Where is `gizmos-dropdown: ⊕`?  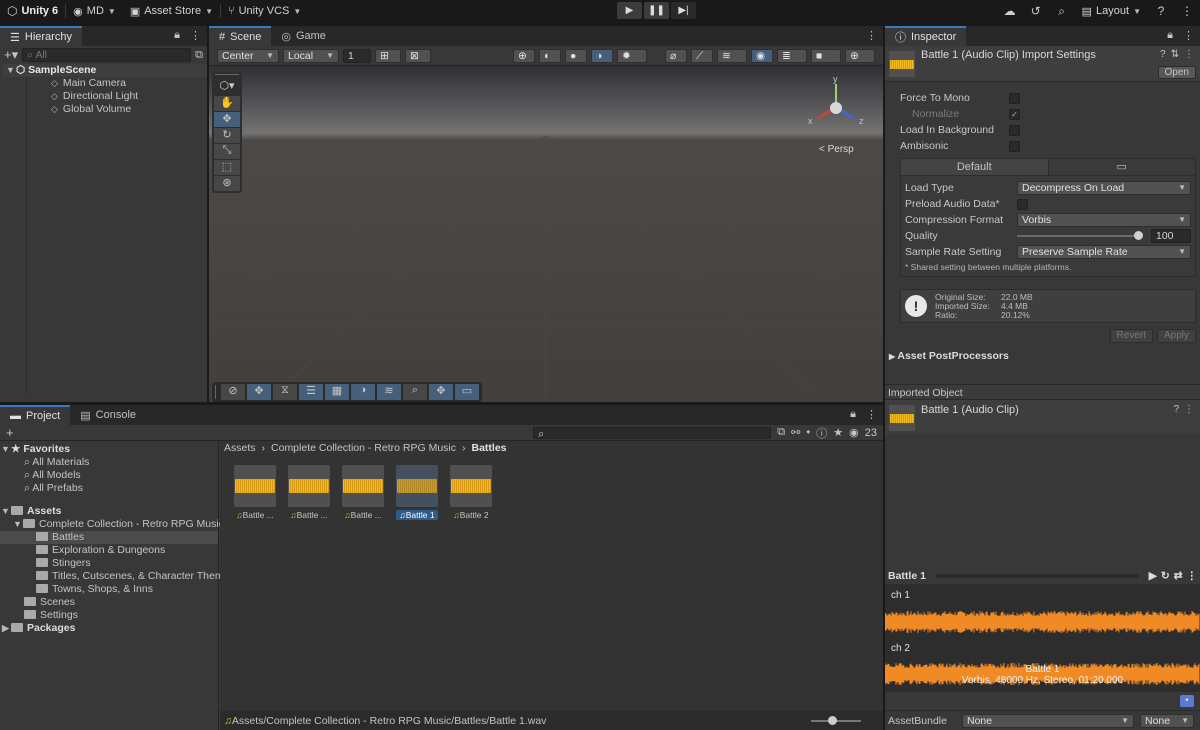
gizmos-dropdown: ⊕ is located at coordinates (860, 55).